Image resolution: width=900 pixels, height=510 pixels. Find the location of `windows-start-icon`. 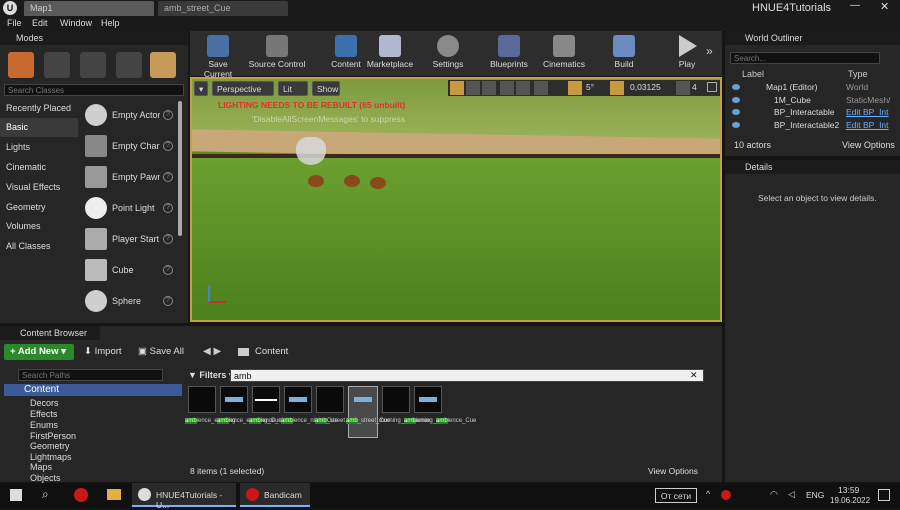

windows-start-icon is located at coordinates (16, 495).